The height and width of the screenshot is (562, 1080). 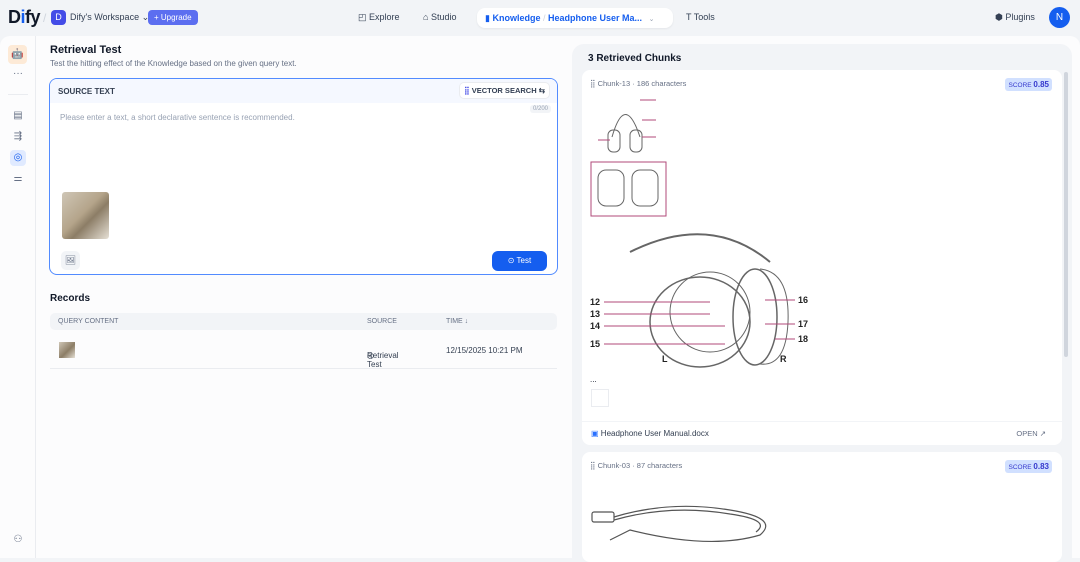 I want to click on documents-icon: ▤, so click(x=18, y=116).